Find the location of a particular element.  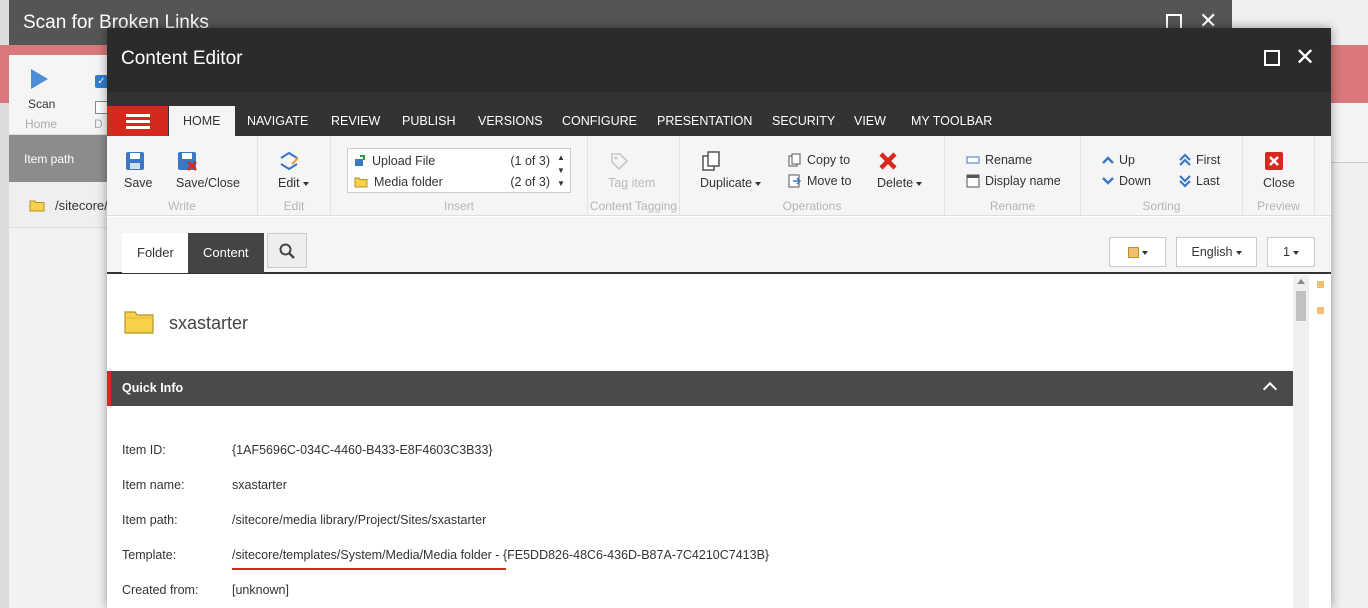

version-label: 1 is located at coordinates (1286, 252).